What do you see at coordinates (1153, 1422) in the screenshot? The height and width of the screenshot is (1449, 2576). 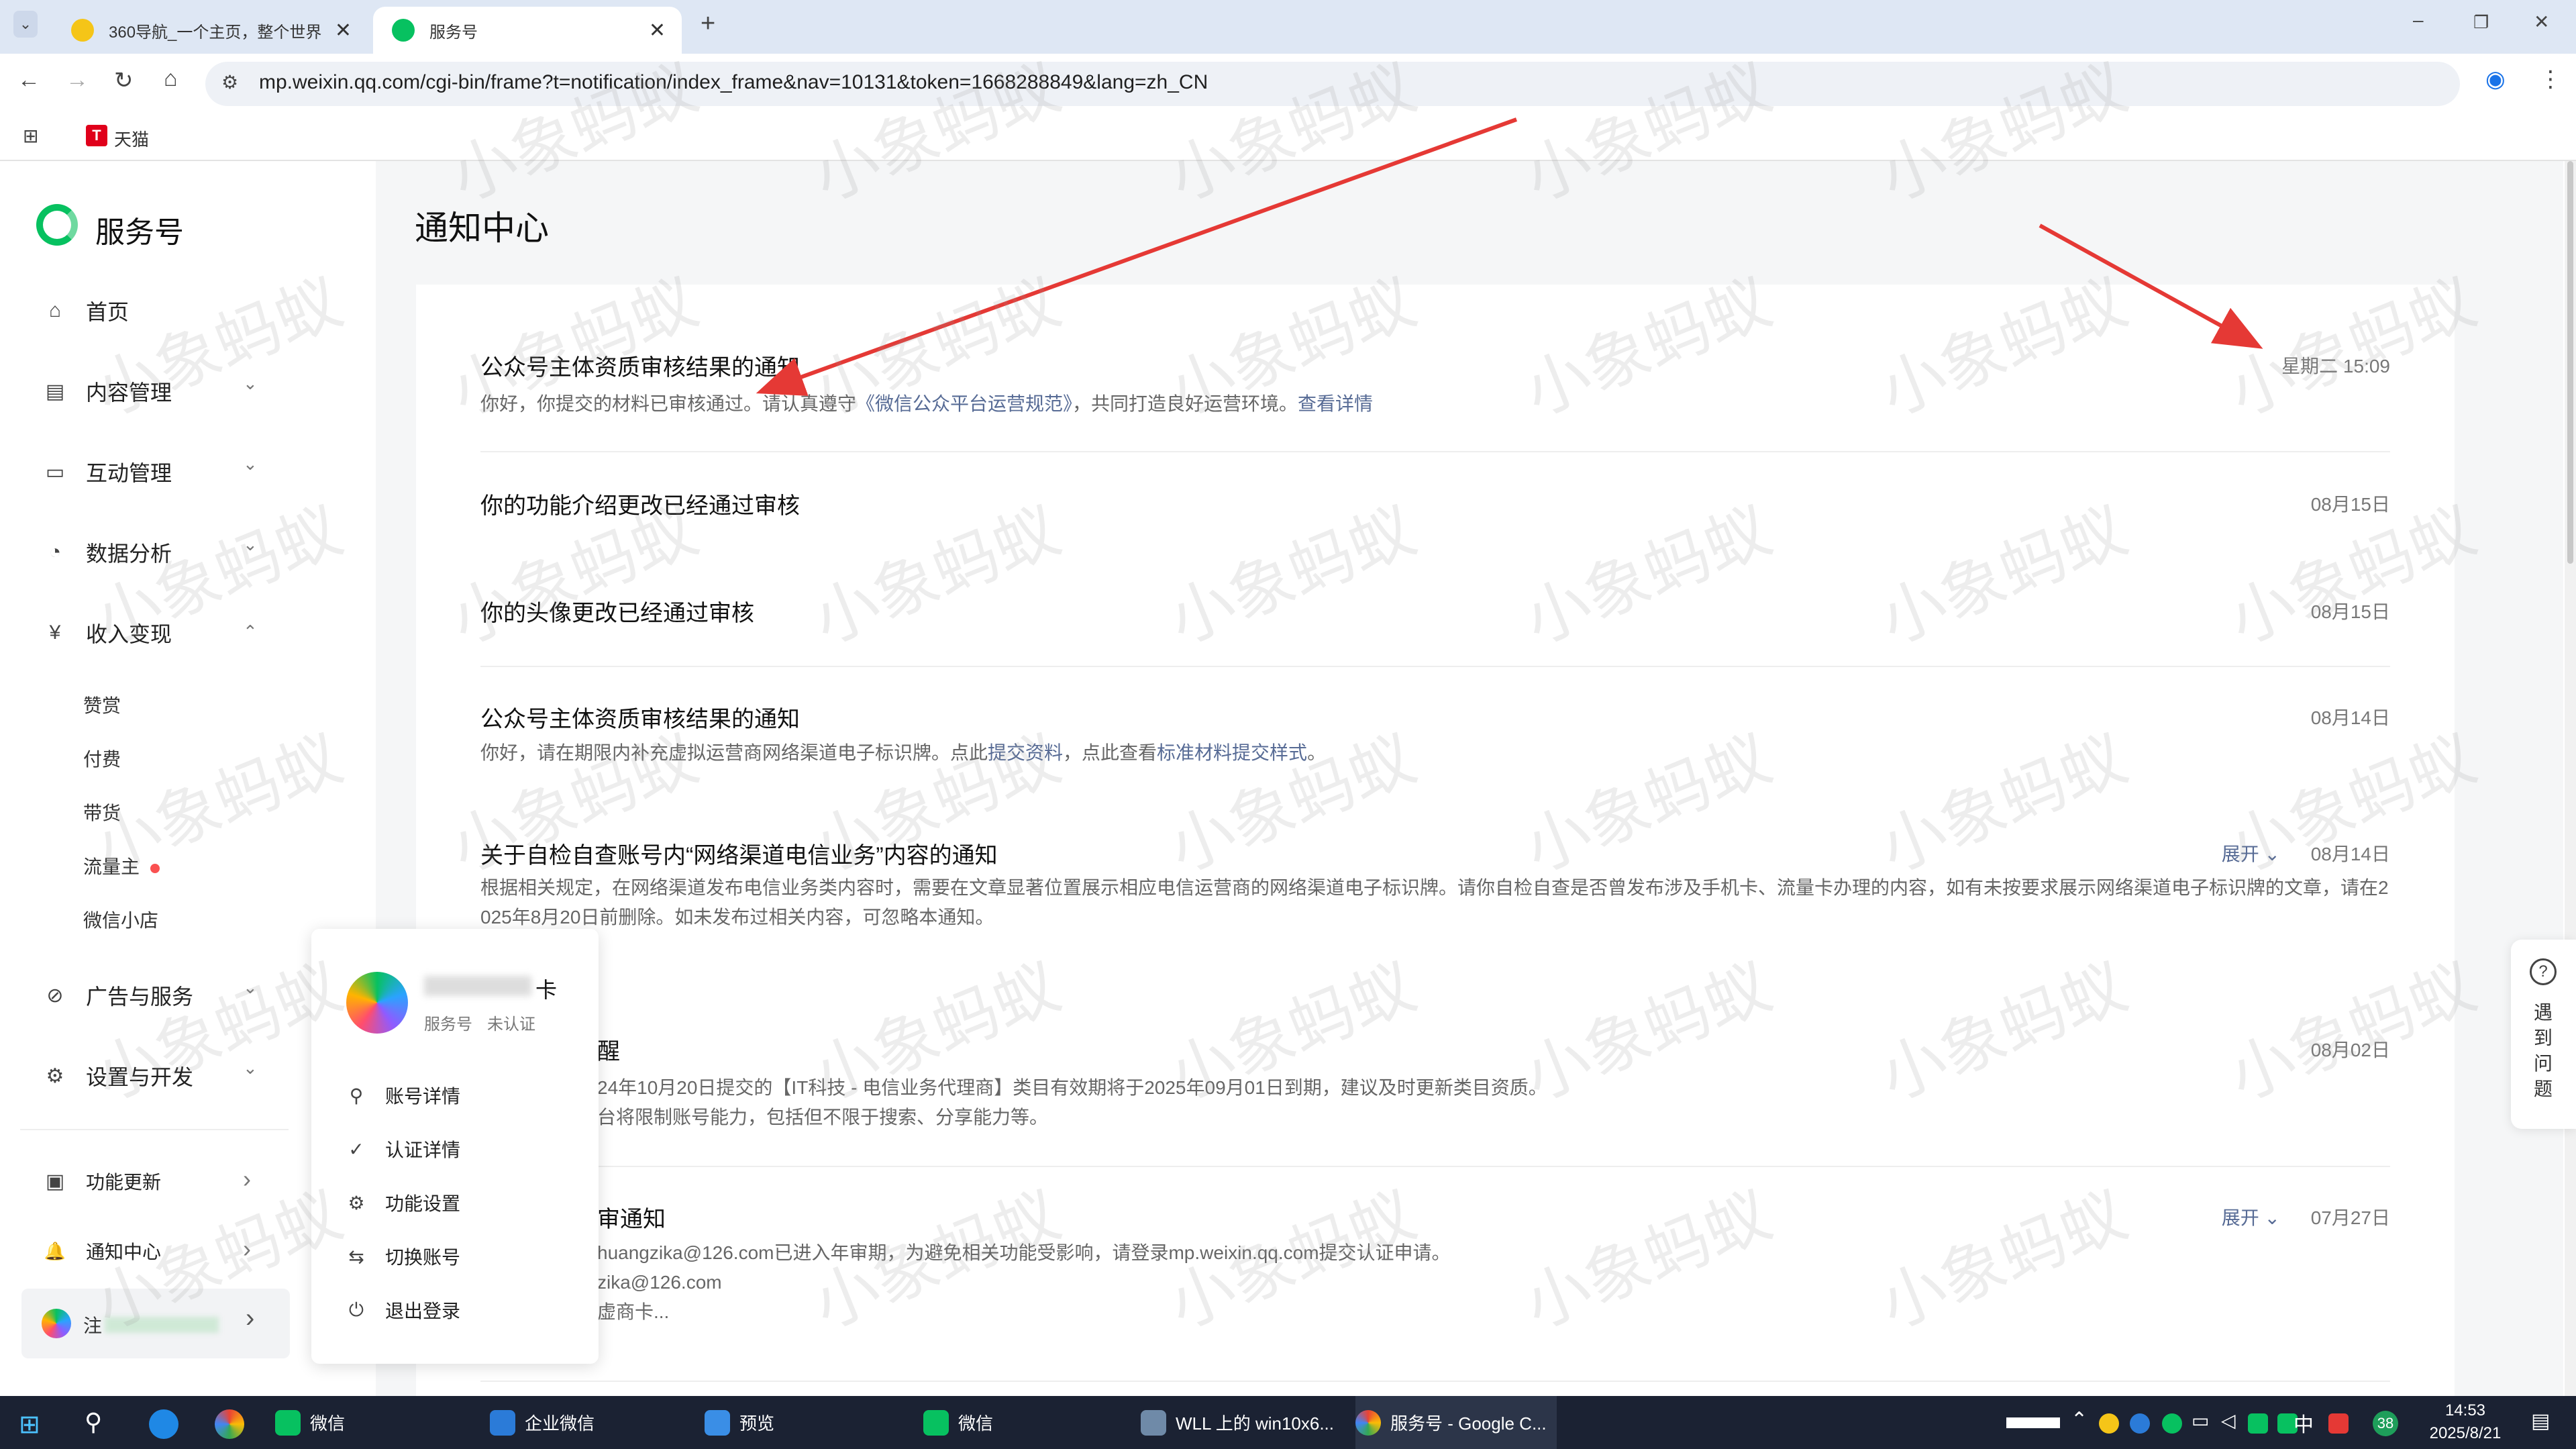 I see `remote-desktop-icon` at bounding box center [1153, 1422].